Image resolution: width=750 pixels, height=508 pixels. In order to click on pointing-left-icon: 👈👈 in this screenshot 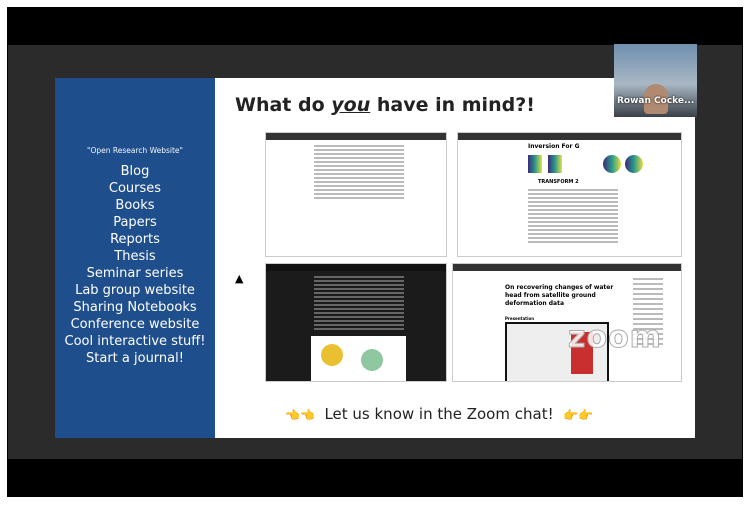, I will do `click(300, 415)`.